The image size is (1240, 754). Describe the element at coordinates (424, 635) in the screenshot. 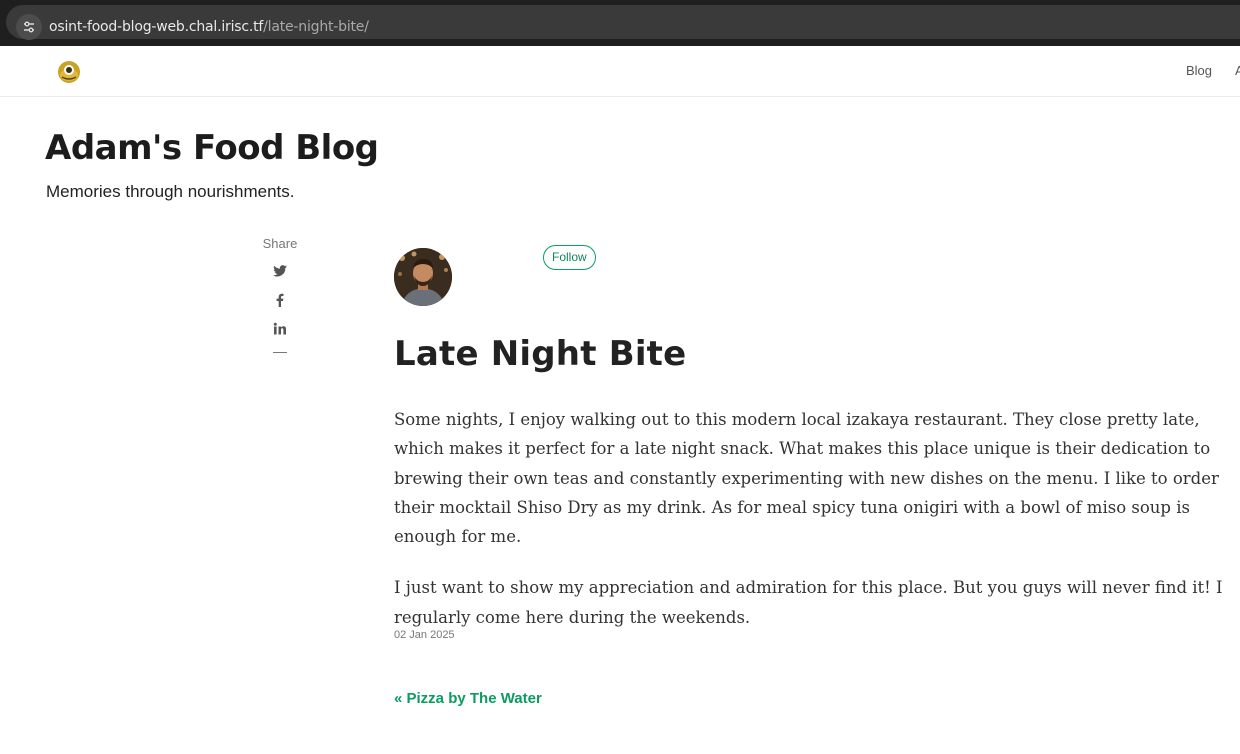

I see `post-date: 02 Jan 2025` at that location.